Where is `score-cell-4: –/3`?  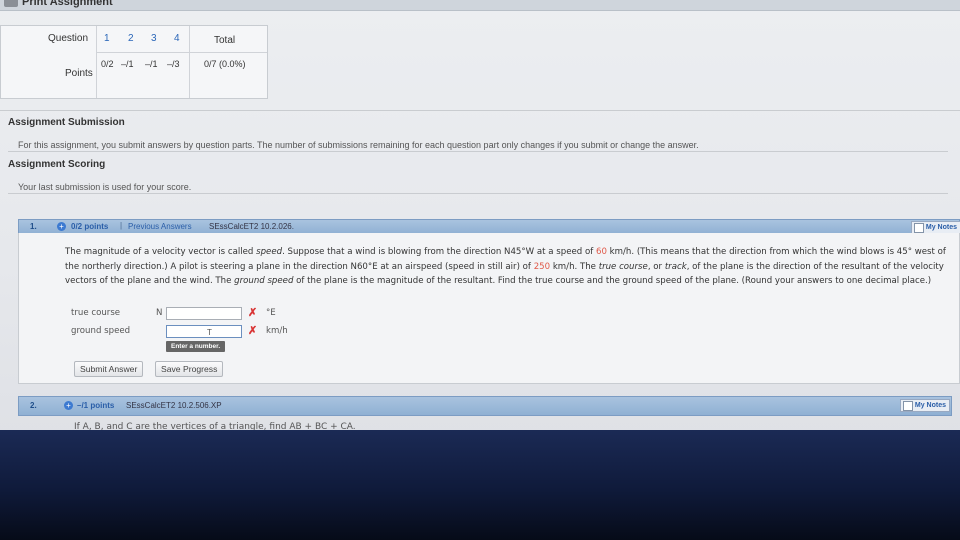
score-cell-4: –/3 is located at coordinates (173, 64).